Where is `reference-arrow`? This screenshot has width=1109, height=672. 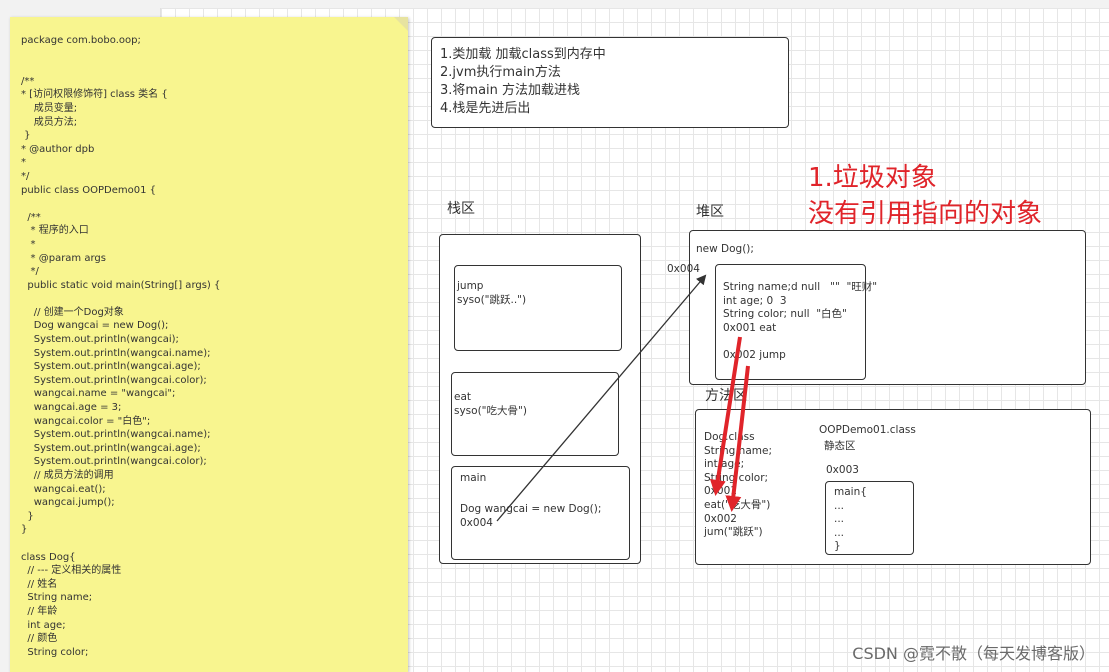
reference-arrow is located at coordinates (601, 398).